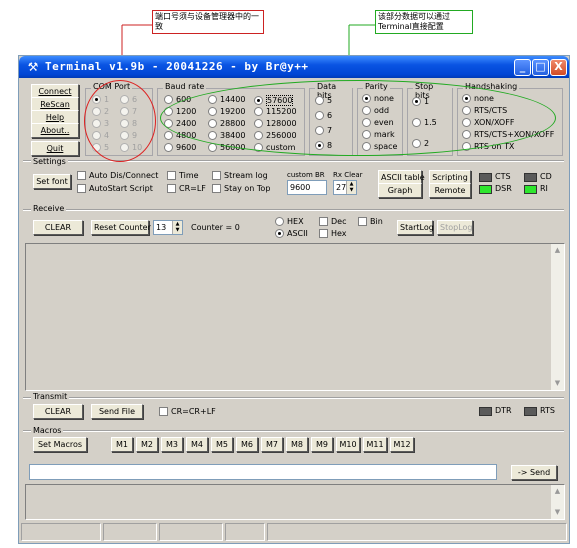  Describe the element at coordinates (348, 444) in the screenshot. I see `macro-m10-button: M10` at that location.